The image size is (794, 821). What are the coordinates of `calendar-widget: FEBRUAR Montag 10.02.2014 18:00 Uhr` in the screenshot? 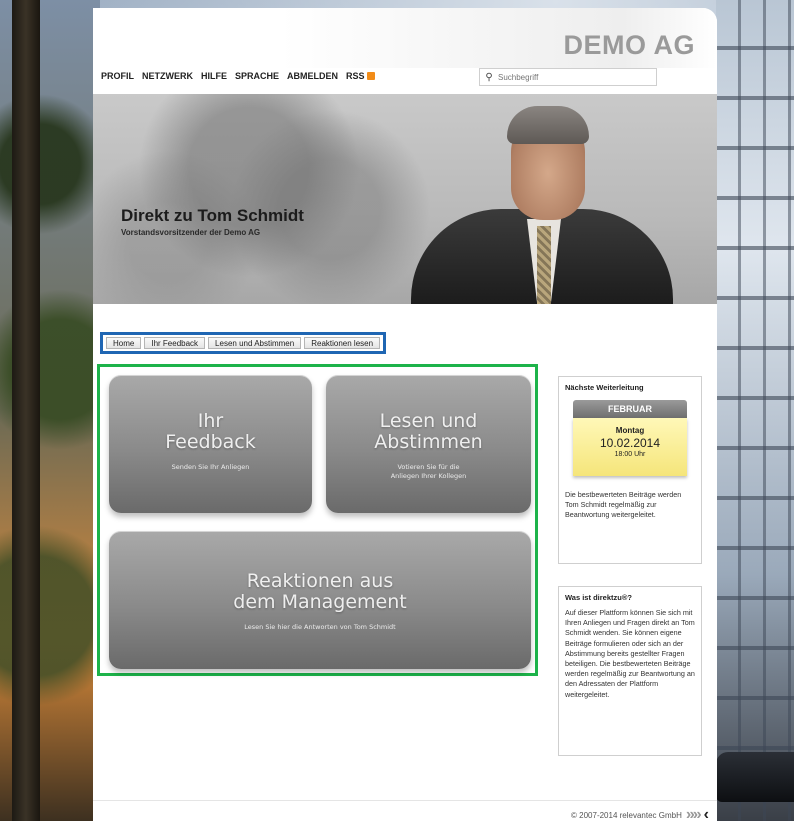 It's located at (630, 438).